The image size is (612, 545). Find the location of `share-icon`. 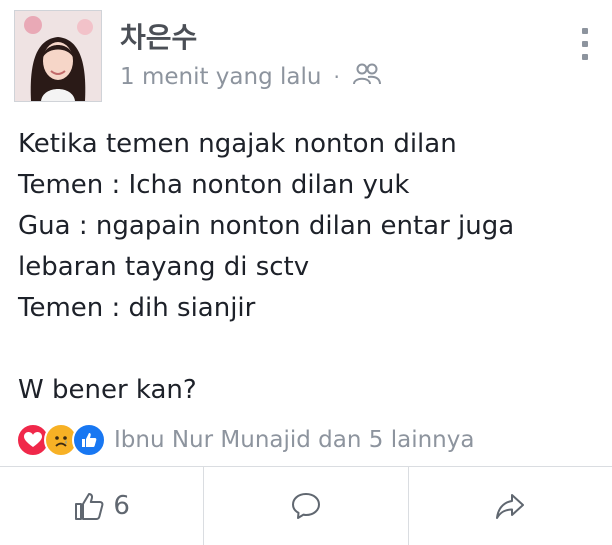

share-icon is located at coordinates (510, 506).